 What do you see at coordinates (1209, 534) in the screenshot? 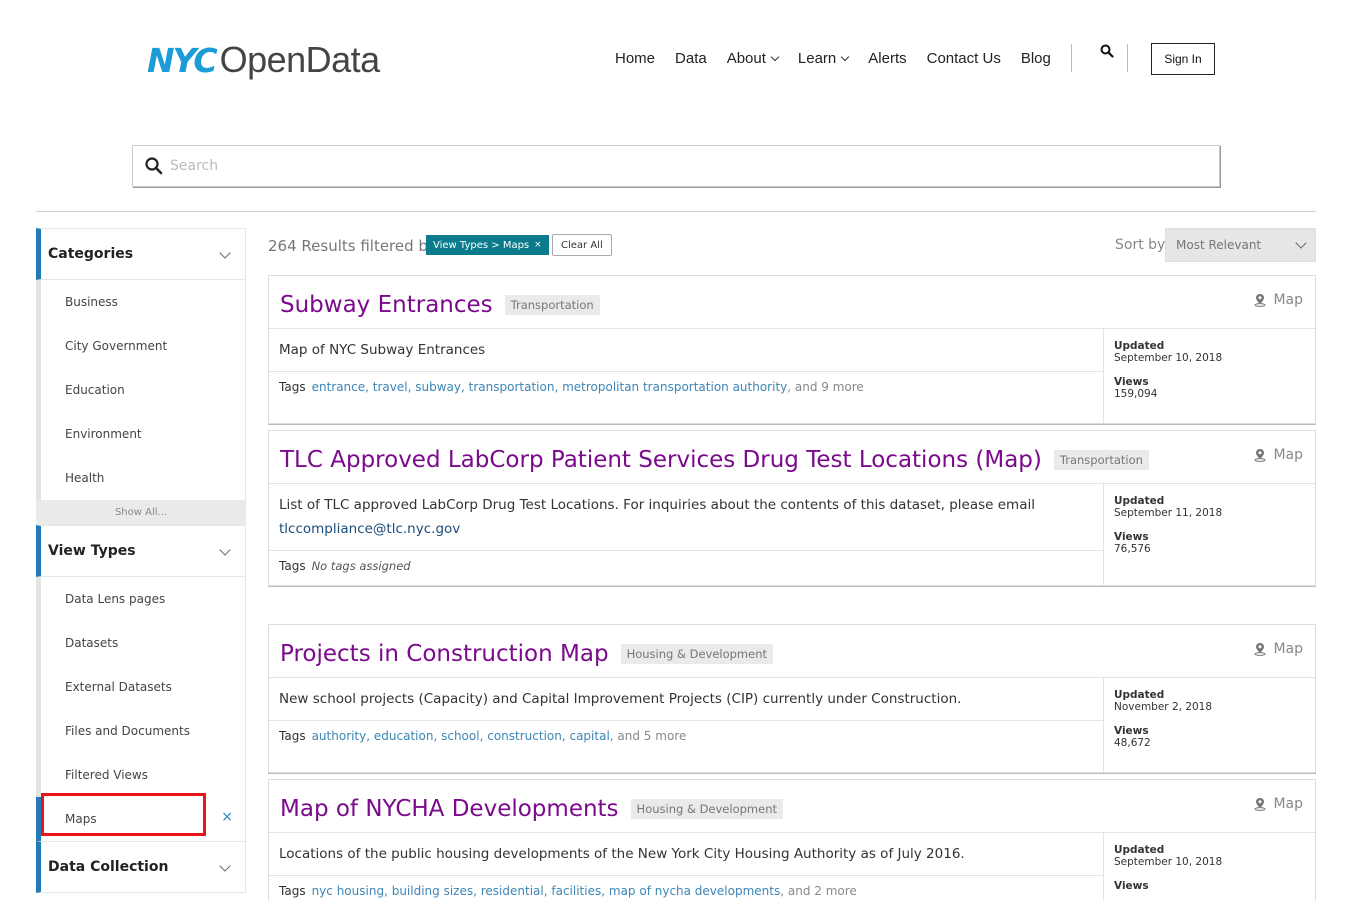
I see `result-metadata: Updated September 11, 2018 Views 76,576` at bounding box center [1209, 534].